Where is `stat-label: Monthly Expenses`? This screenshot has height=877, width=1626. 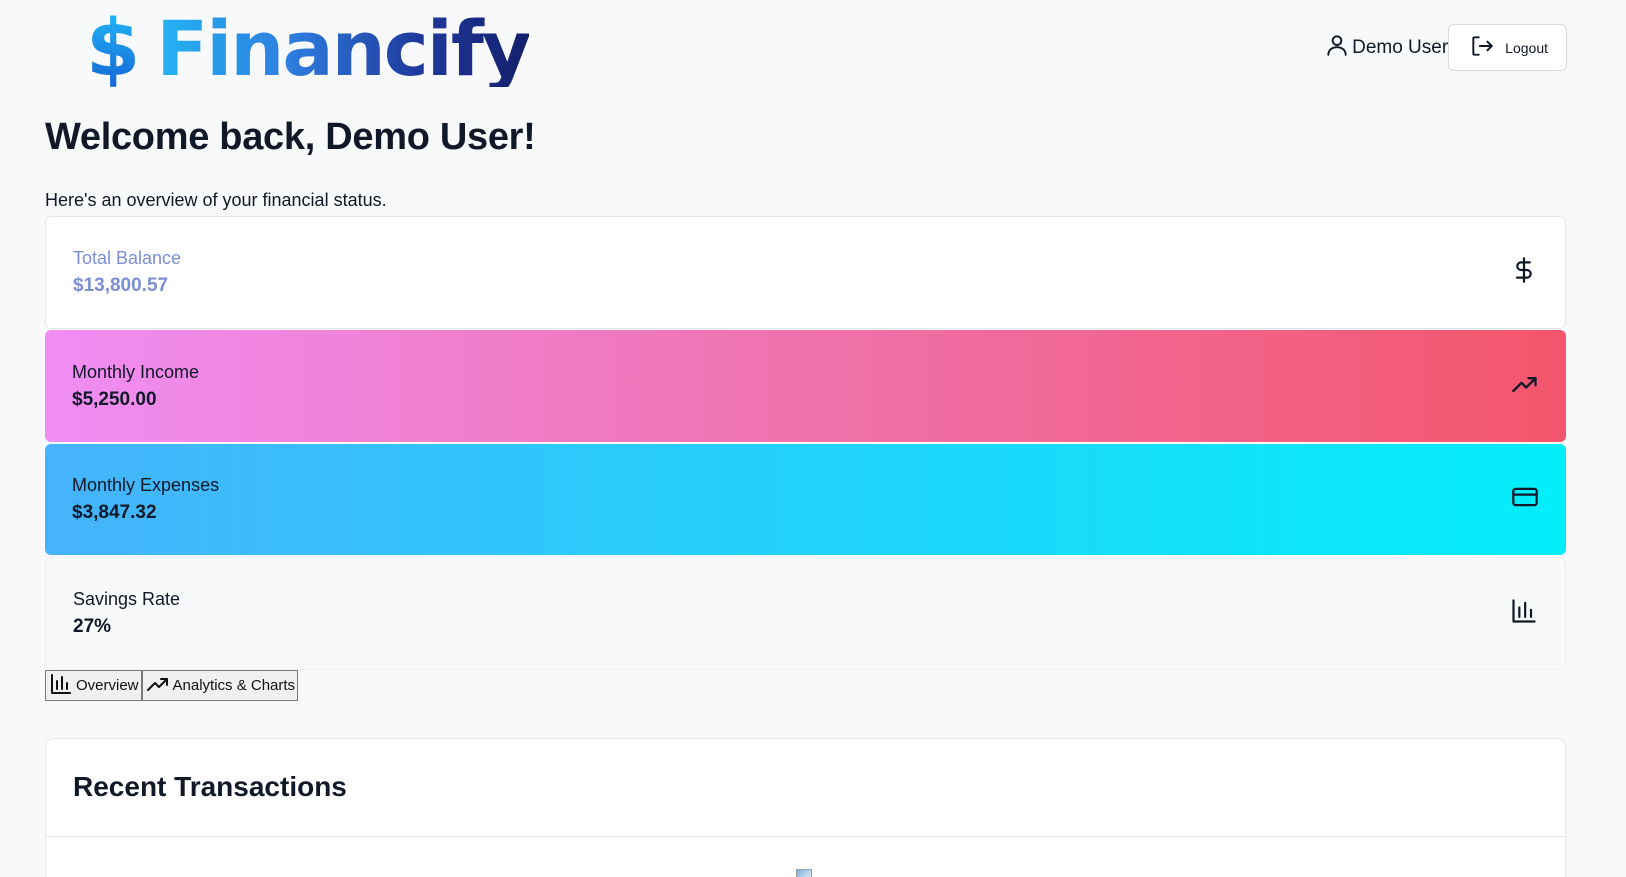
stat-label: Monthly Expenses is located at coordinates (146, 485).